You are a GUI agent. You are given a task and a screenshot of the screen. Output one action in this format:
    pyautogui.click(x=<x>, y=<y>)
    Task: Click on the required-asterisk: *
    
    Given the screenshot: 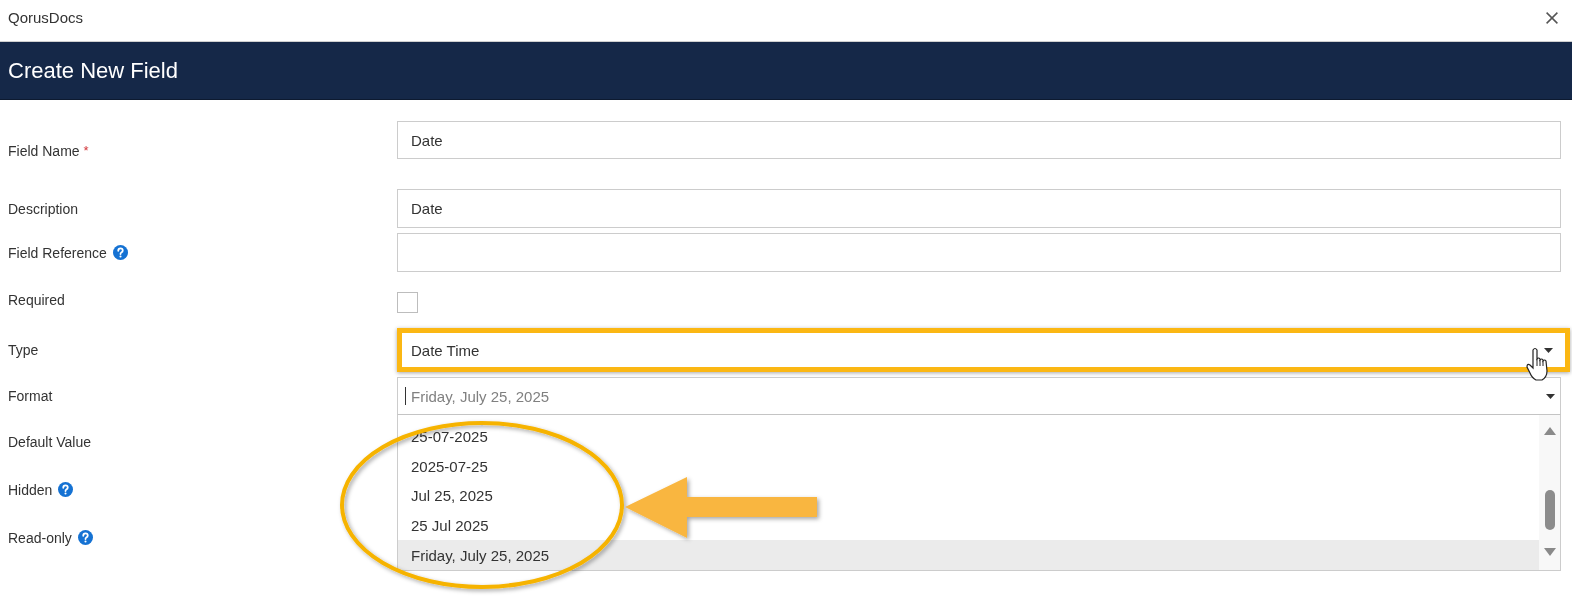 What is the action you would take?
    pyautogui.click(x=86, y=151)
    